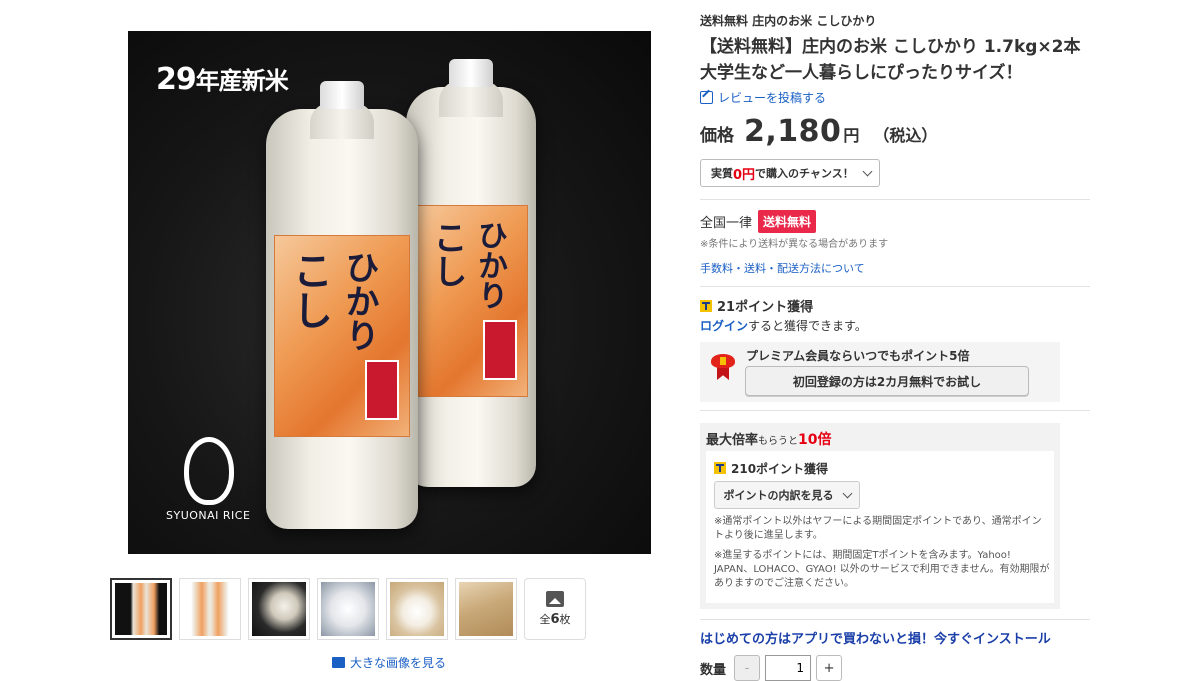  I want to click on points-earn: 21ポイント獲得, so click(756, 305).